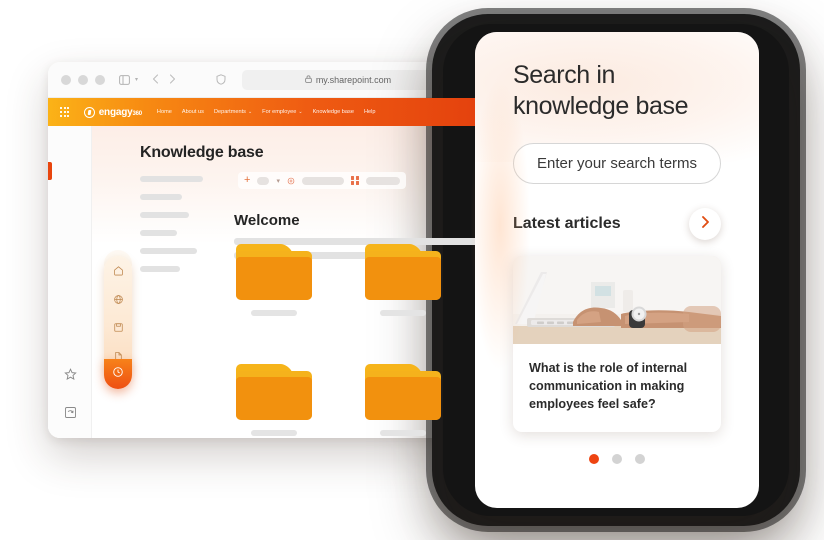  What do you see at coordinates (193, 112) in the screenshot?
I see `nav-item-about-us: About us` at bounding box center [193, 112].